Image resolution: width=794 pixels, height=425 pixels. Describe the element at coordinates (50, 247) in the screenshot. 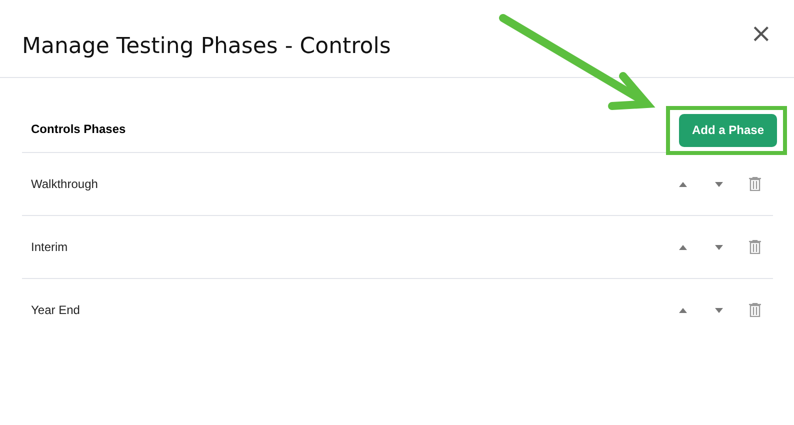

I see `phase-name: Interim` at that location.